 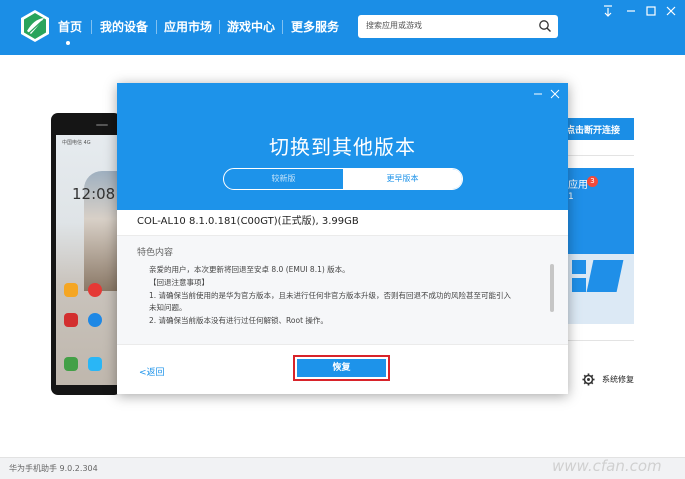 What do you see at coordinates (35, 26) in the screenshot?
I see `app-logo-icon` at bounding box center [35, 26].